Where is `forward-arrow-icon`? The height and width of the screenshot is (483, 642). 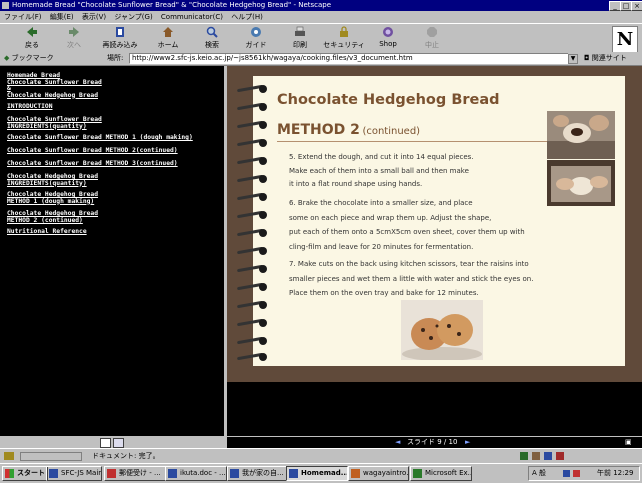 forward-arrow-icon is located at coordinates (74, 32).